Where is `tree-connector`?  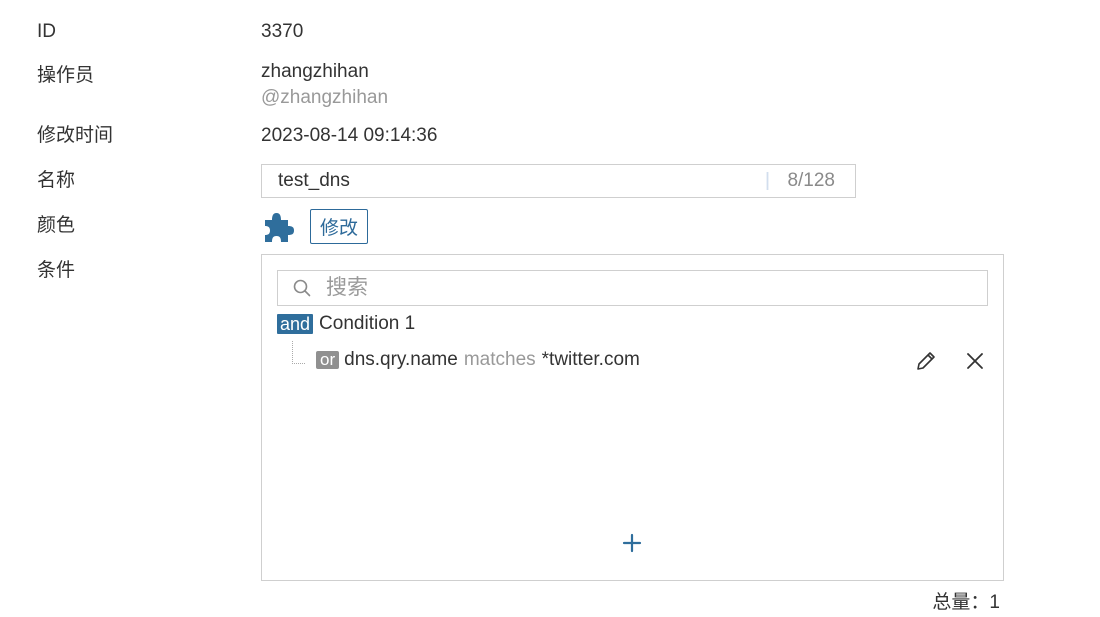 tree-connector is located at coordinates (298, 352).